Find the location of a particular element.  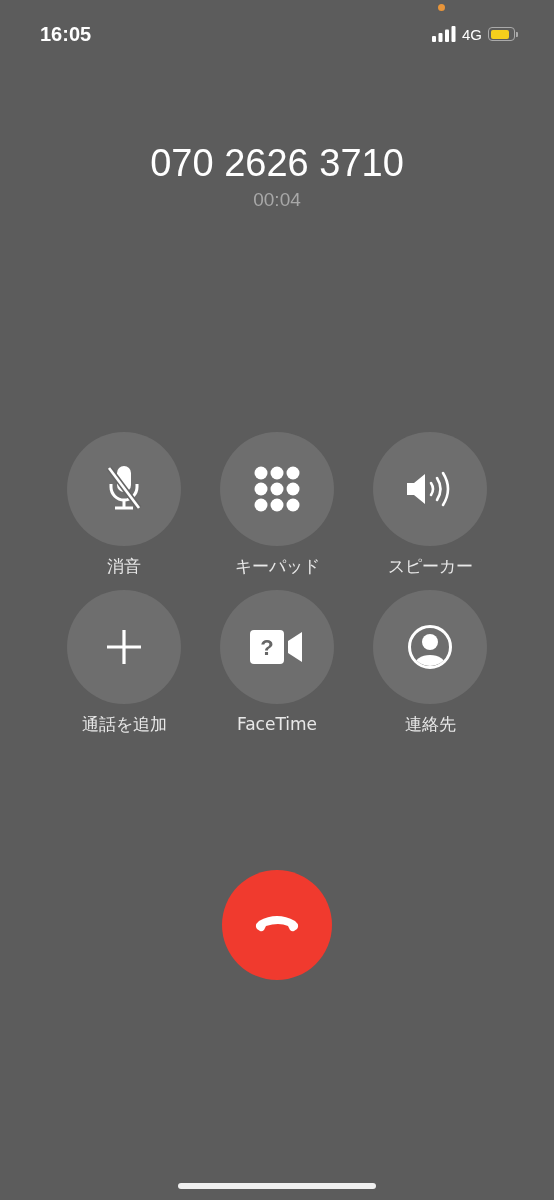

network-type: 4G is located at coordinates (472, 34).